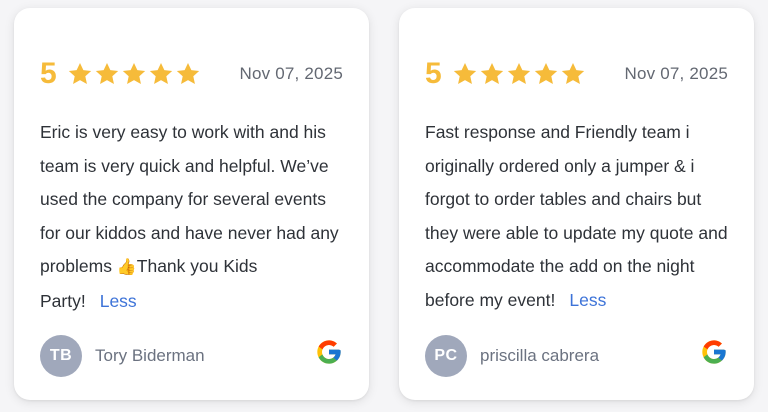 This screenshot has height=412, width=768. I want to click on thumbs-up-icon: 👍, so click(126, 267).